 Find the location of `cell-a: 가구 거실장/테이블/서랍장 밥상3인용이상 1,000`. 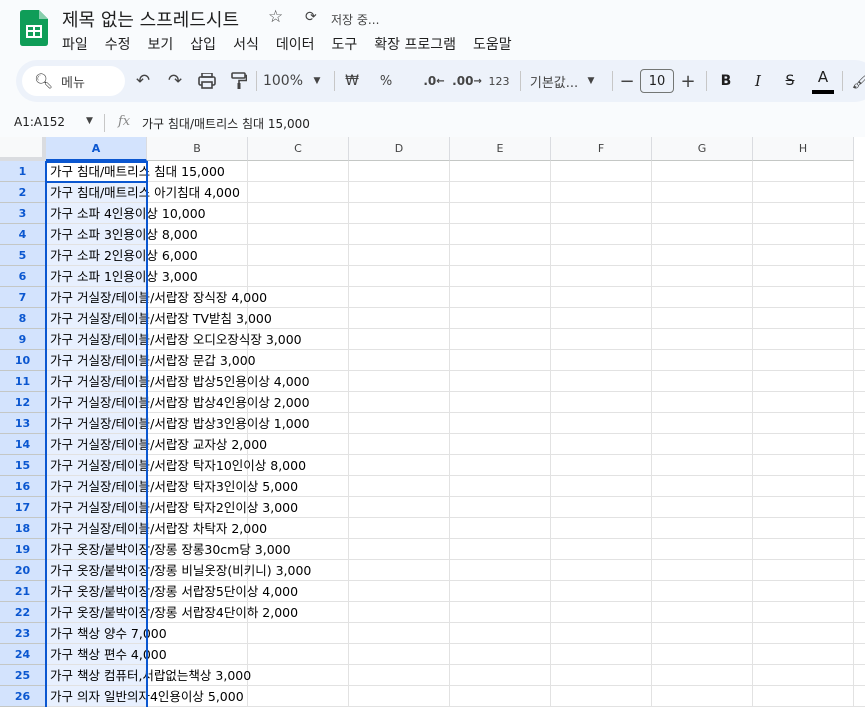

cell-a: 가구 거실장/테이블/서랍장 밥상3인용이상 1,000 is located at coordinates (180, 423).